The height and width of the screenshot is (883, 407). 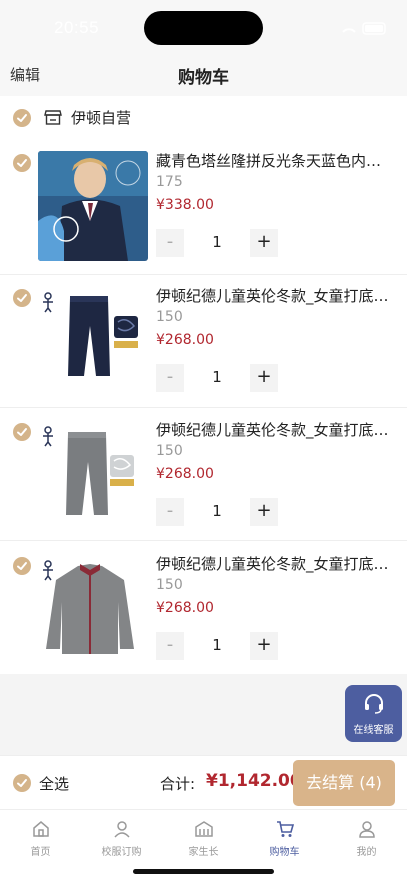 I want to click on tab-family-growth: 家生长, so click(x=203, y=835).